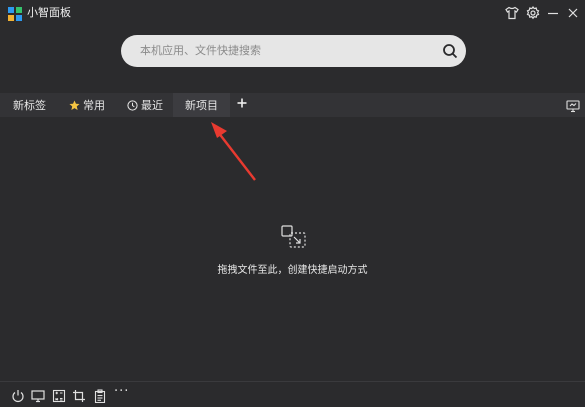  What do you see at coordinates (233, 151) in the screenshot?
I see `annotation-arrow` at bounding box center [233, 151].